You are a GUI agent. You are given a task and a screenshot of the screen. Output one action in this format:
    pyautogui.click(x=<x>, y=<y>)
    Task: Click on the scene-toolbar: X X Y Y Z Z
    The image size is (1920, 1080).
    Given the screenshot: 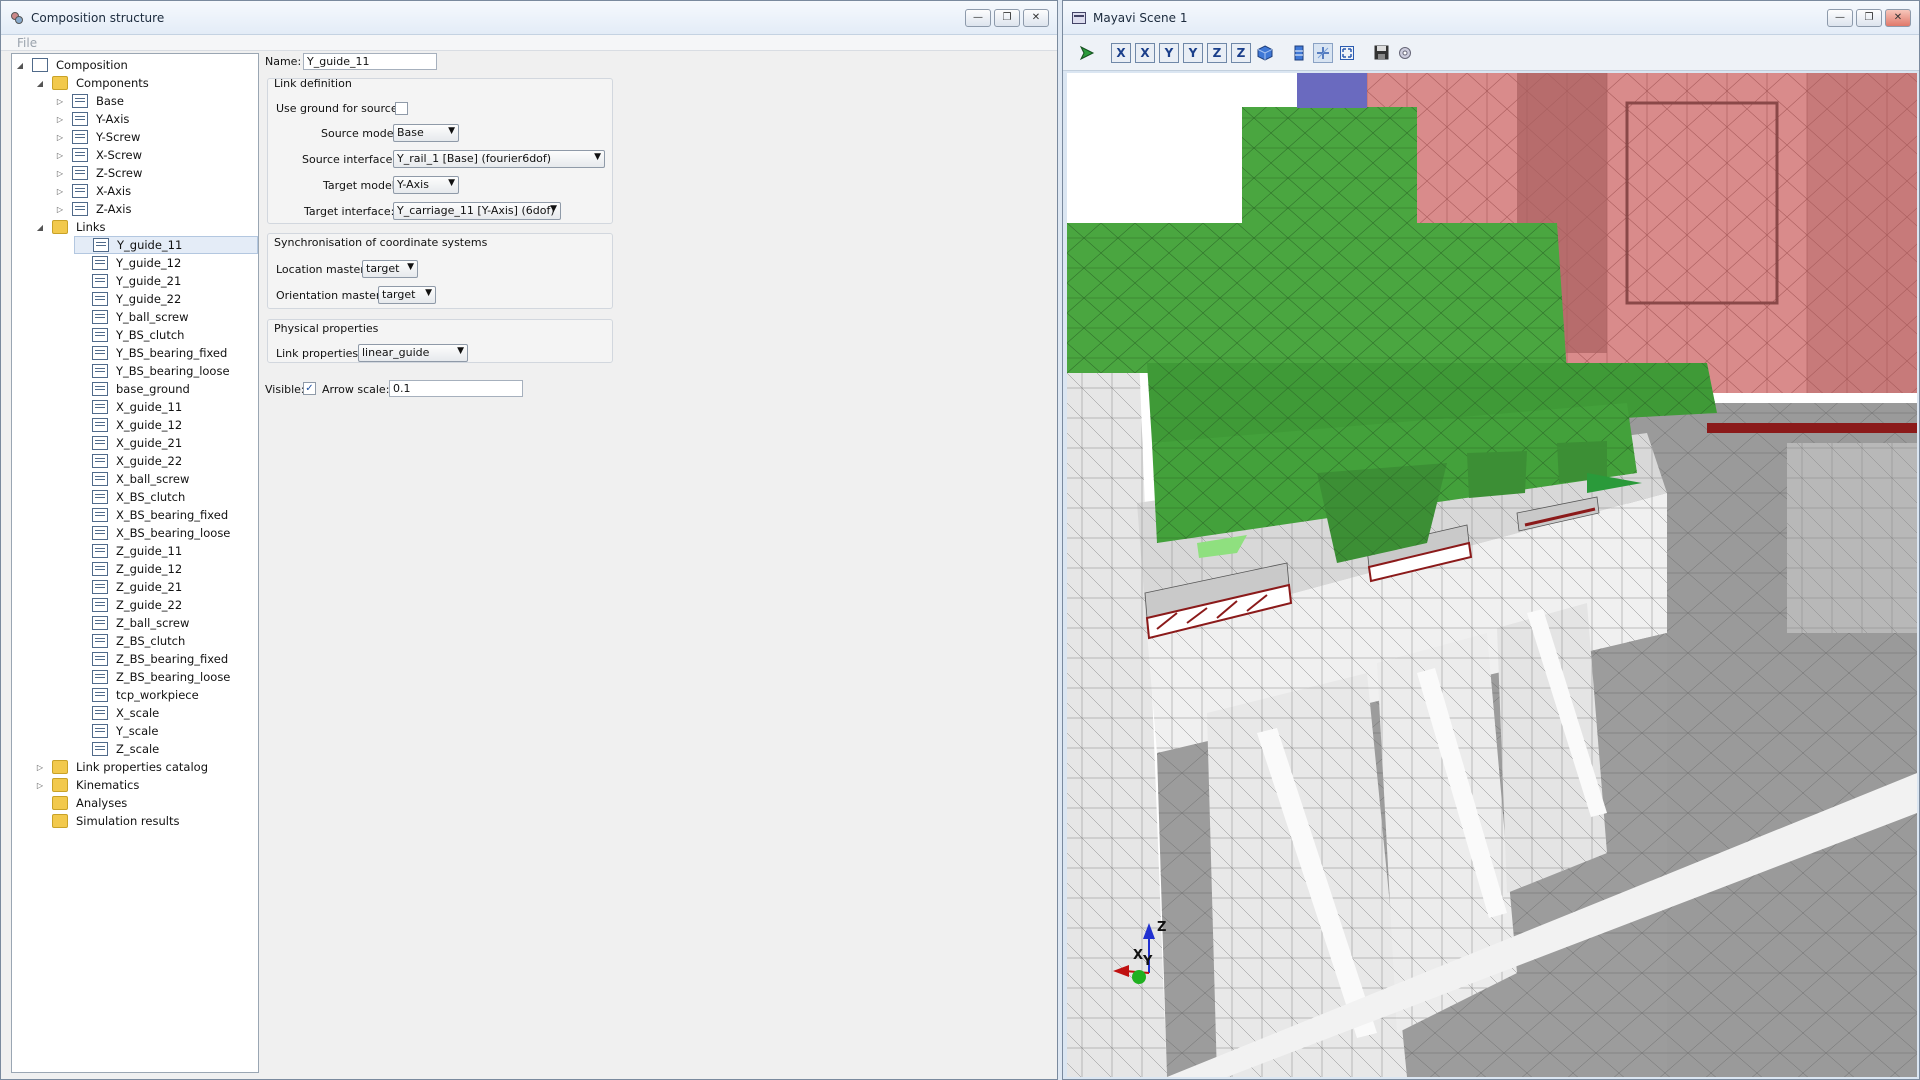 What is the action you would take?
    pyautogui.click(x=1491, y=53)
    